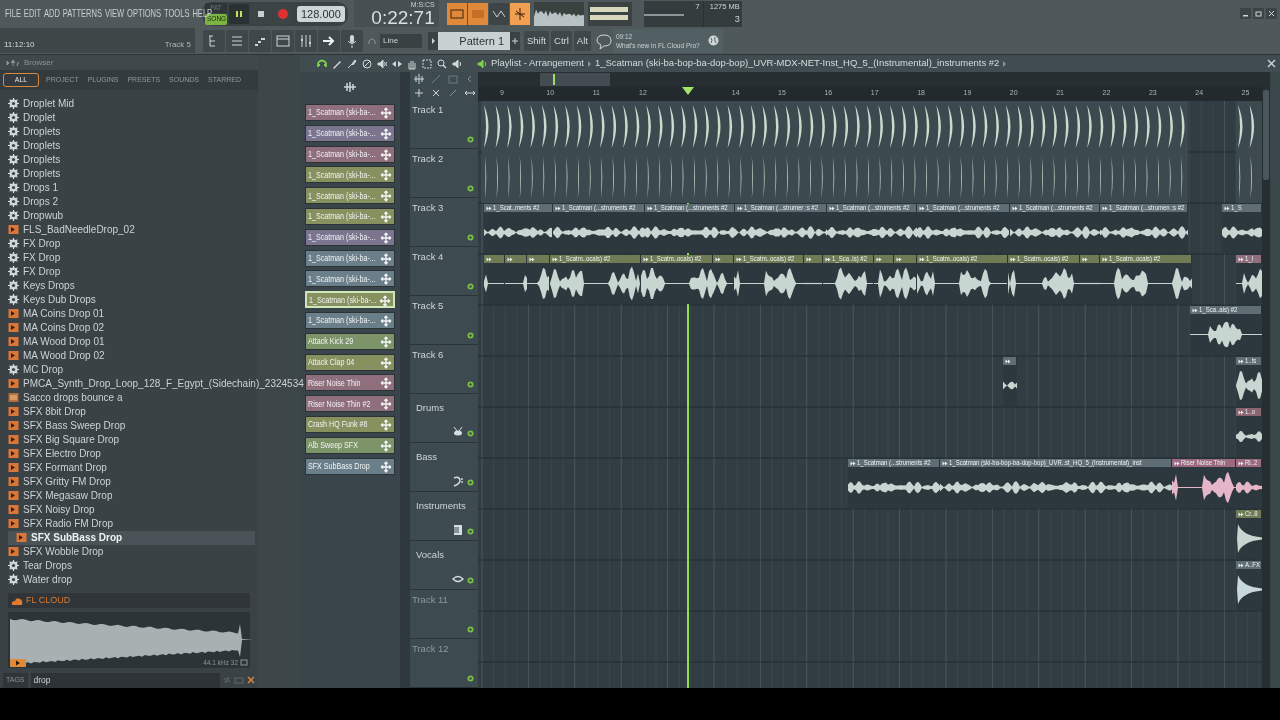 Image resolution: width=1280 pixels, height=720 pixels. What do you see at coordinates (144, 13) in the screenshot?
I see `menu-item: OPTIONS` at bounding box center [144, 13].